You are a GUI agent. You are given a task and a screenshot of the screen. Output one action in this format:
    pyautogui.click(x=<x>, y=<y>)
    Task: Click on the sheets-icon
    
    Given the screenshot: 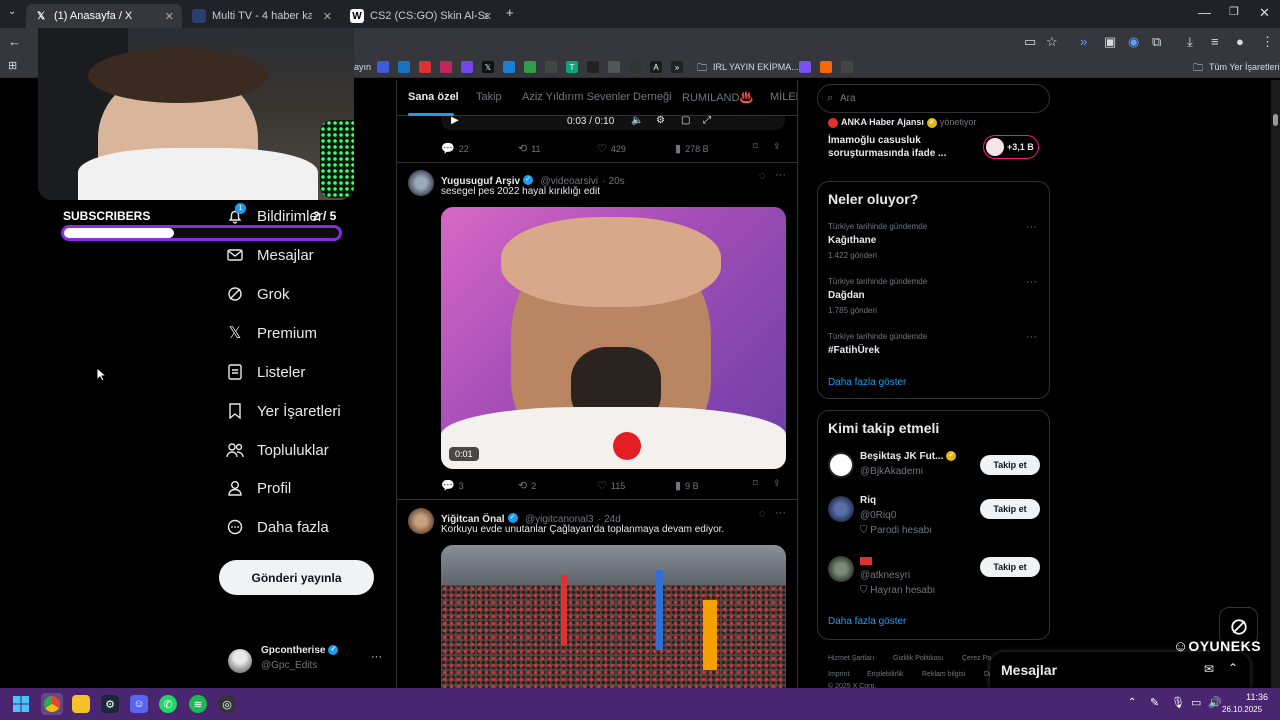 What is the action you would take?
    pyautogui.click(x=530, y=67)
    